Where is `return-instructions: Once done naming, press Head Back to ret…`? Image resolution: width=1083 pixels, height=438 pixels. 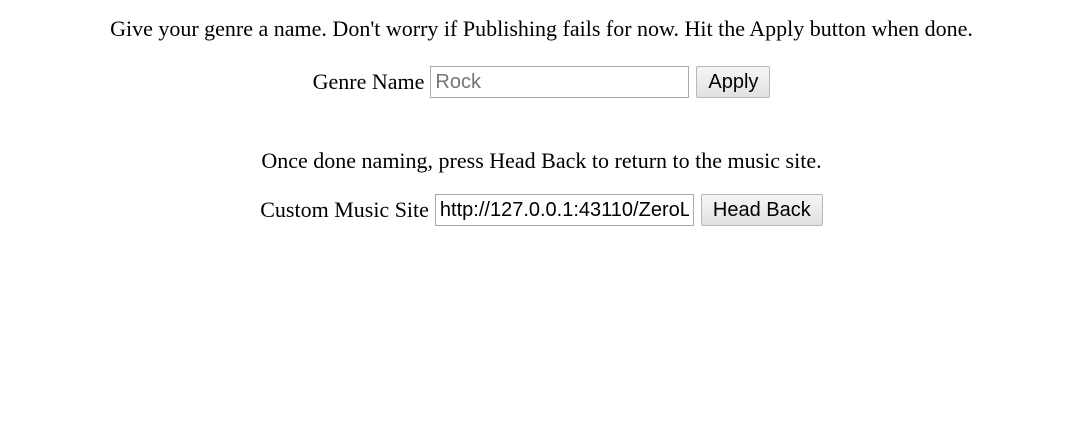 return-instructions: Once done naming, press Head Back to ret… is located at coordinates (541, 160).